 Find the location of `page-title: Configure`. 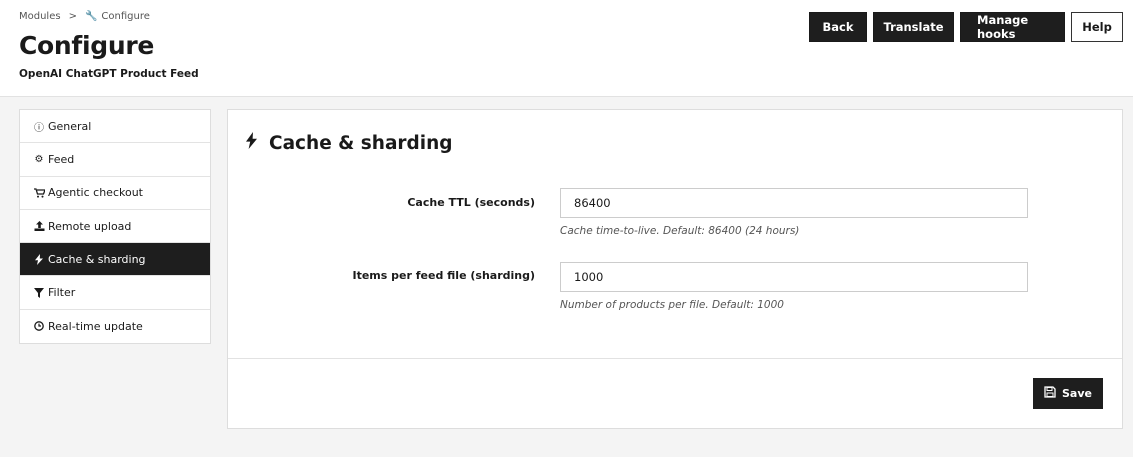

page-title: Configure is located at coordinates (87, 45).